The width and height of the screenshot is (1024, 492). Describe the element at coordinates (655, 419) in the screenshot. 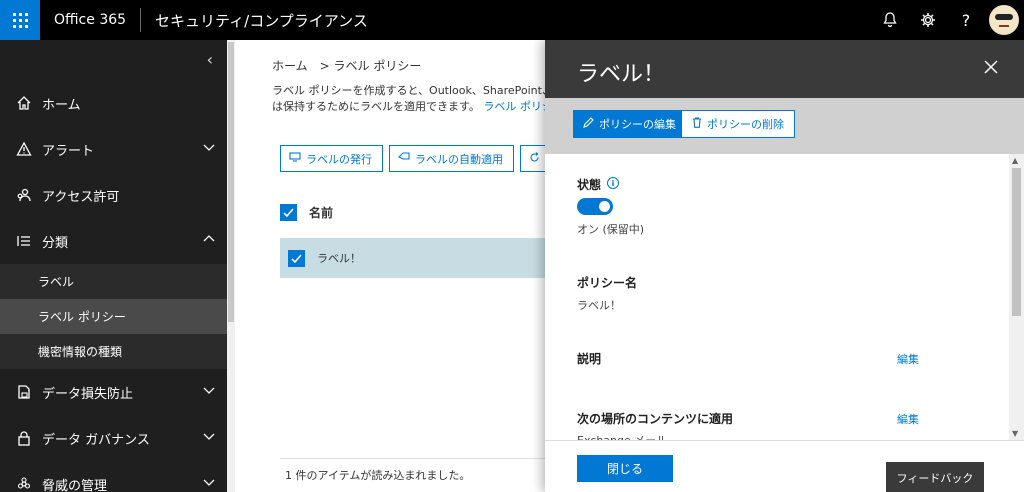

I see `apply-to-label: 次の場所のコンテンツに適用` at that location.